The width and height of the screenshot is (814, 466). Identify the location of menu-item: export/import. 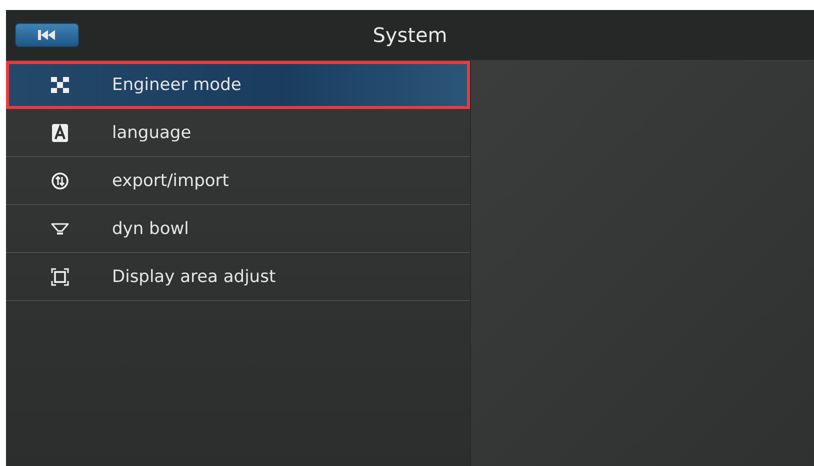
(238, 181).